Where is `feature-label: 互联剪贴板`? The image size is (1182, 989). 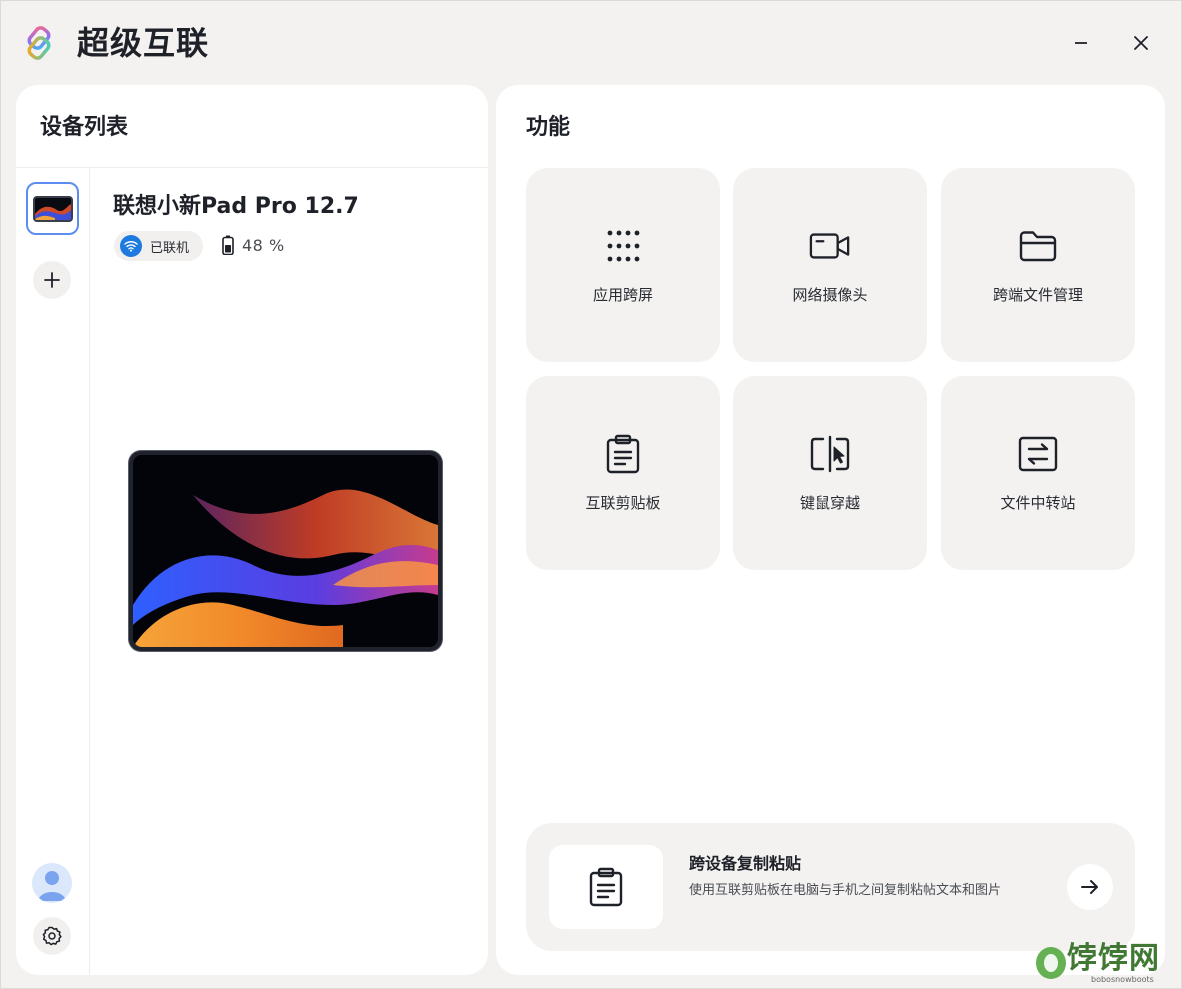 feature-label: 互联剪贴板 is located at coordinates (623, 503).